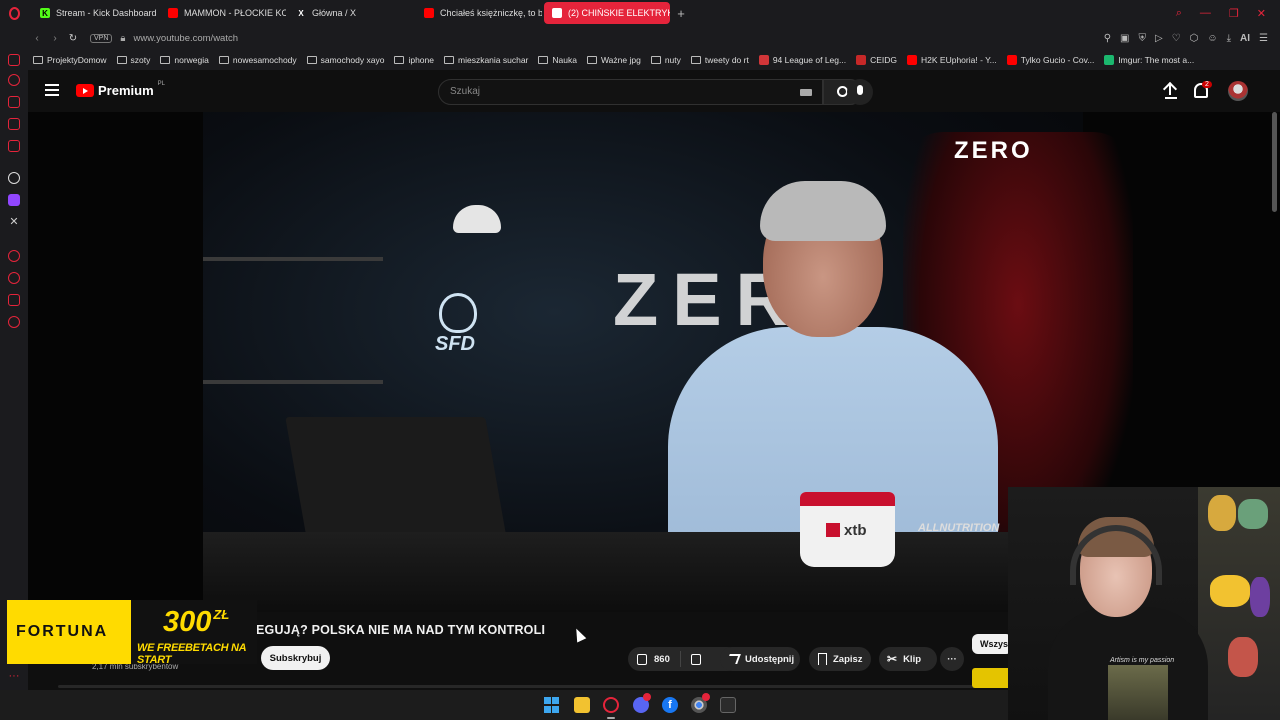 The width and height of the screenshot is (1280, 720). I want to click on sidebar-clock-icon, so click(14, 278).